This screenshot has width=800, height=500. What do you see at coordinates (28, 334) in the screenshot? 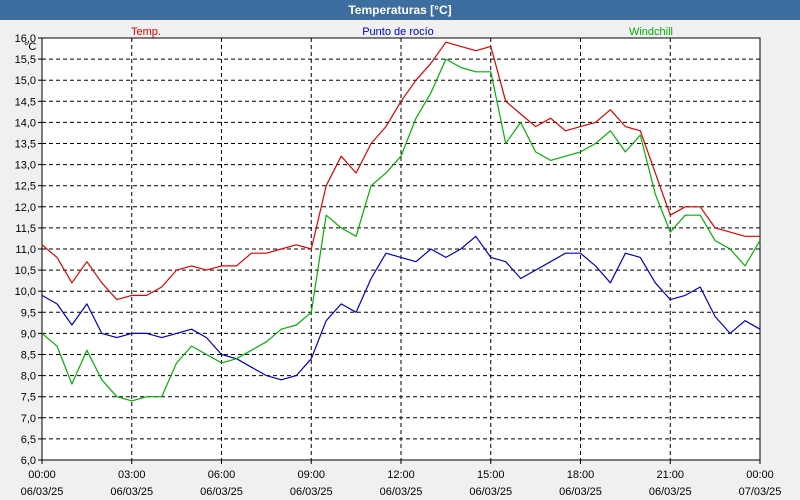
I see `y-tick-label: 9,0` at bounding box center [28, 334].